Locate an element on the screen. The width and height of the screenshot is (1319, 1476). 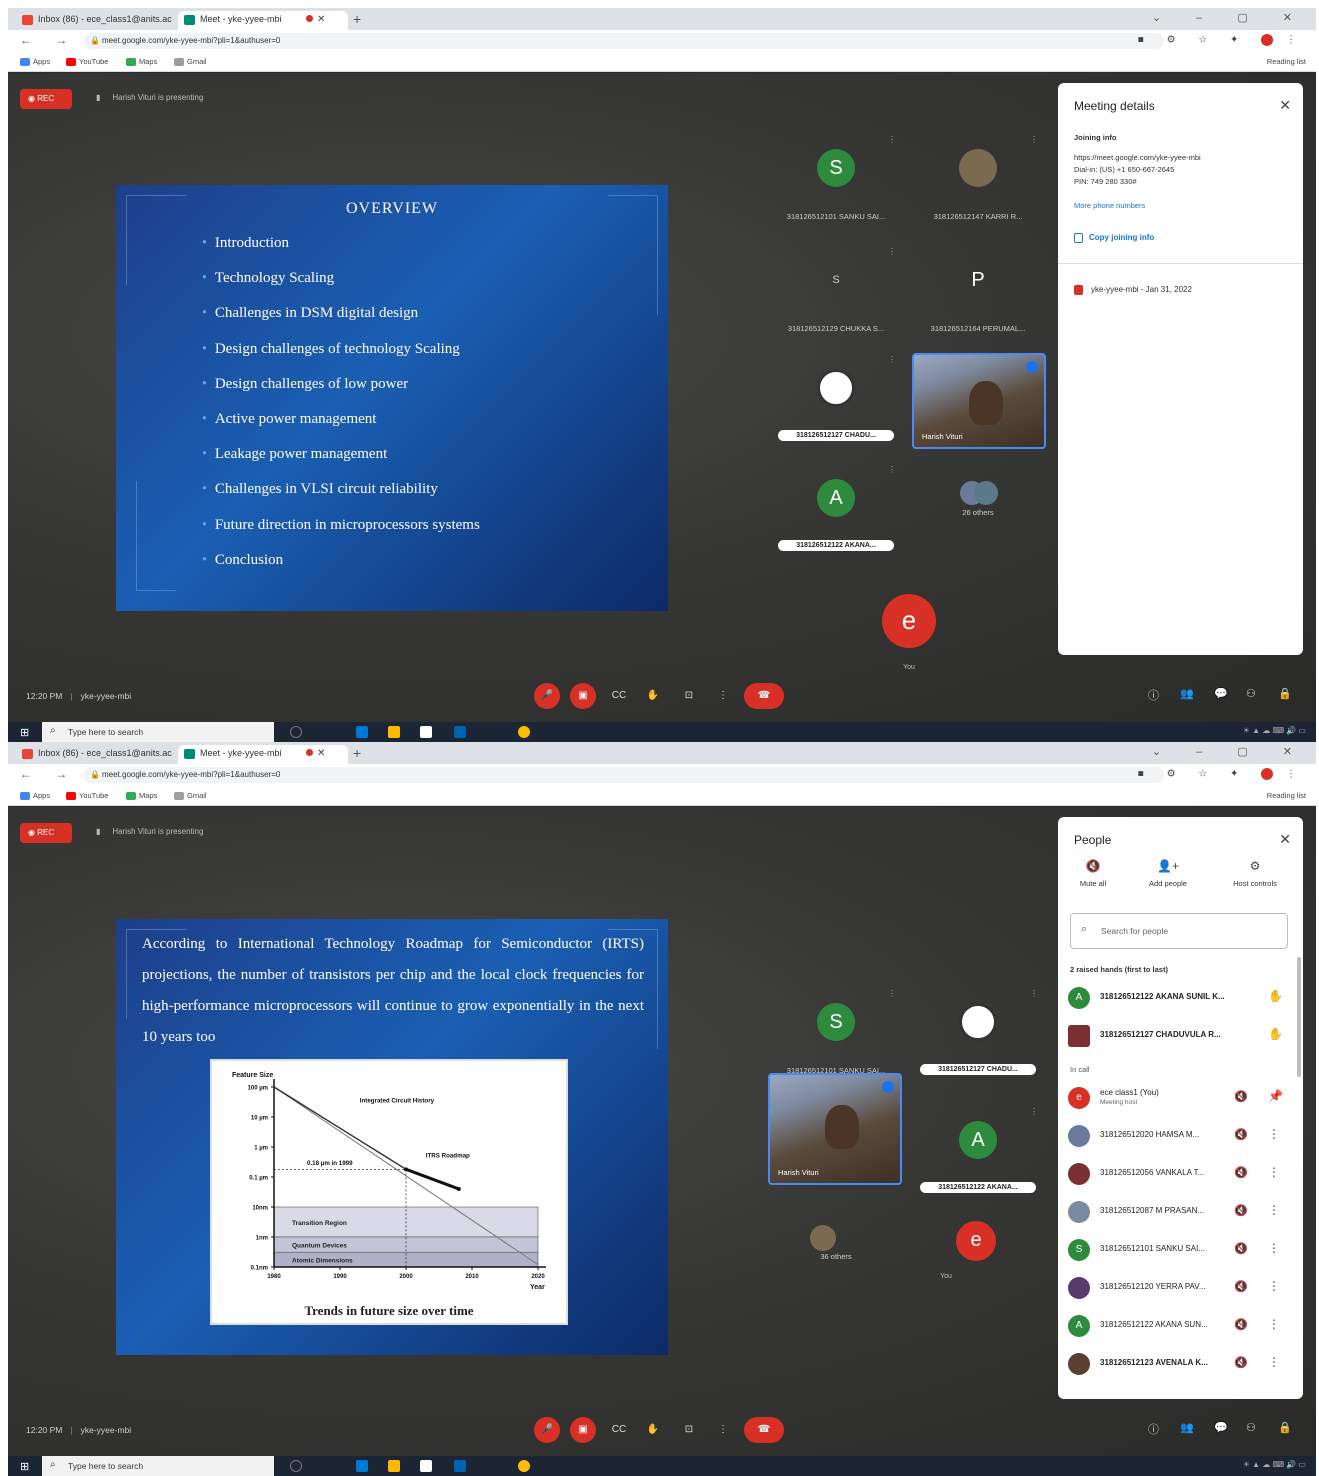
system-tray: ☀ ▲ ☁ ⌨ 🔊 ▭ is located at coordinates (1274, 730).